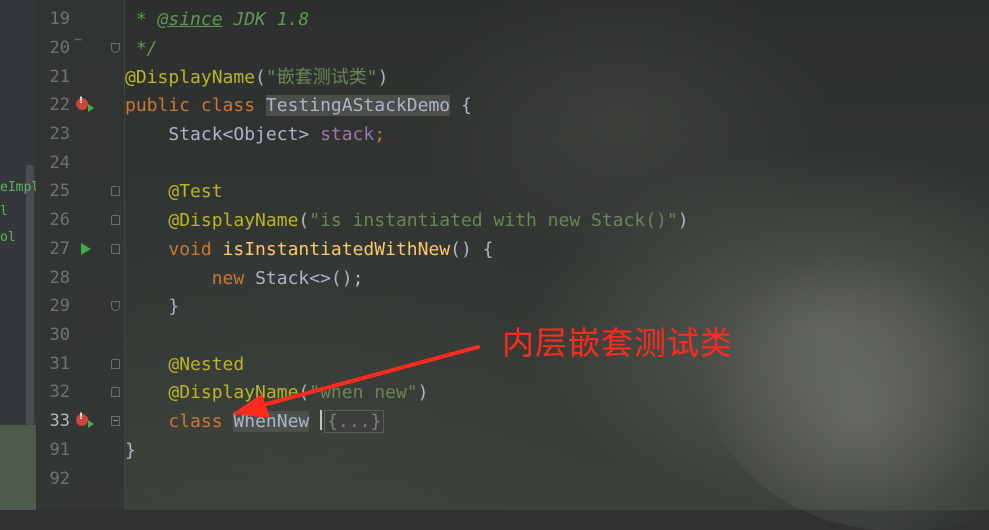 Image resolution: width=989 pixels, height=530 pixels. Describe the element at coordinates (472, 249) in the screenshot. I see `punctuation: () {` at that location.